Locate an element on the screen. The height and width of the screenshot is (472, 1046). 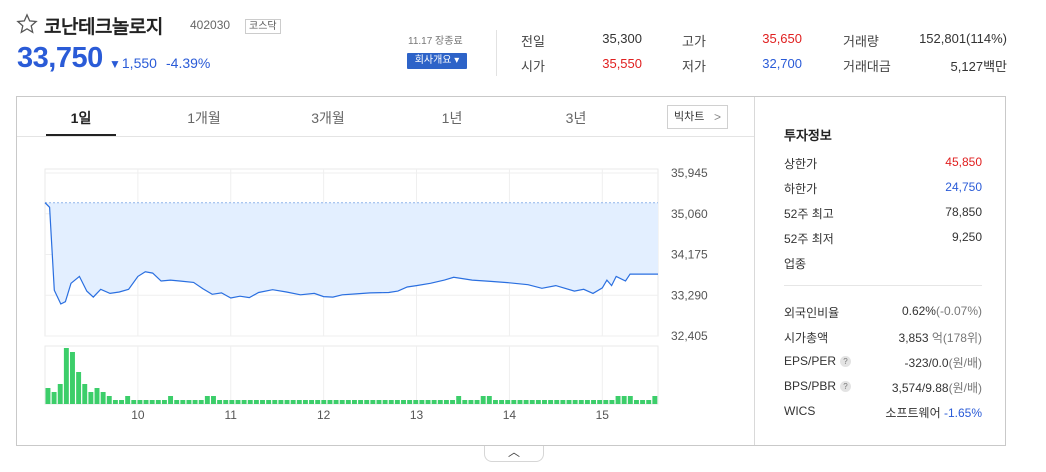
eps-per-value: -323/0.0 is located at coordinates (926, 363).